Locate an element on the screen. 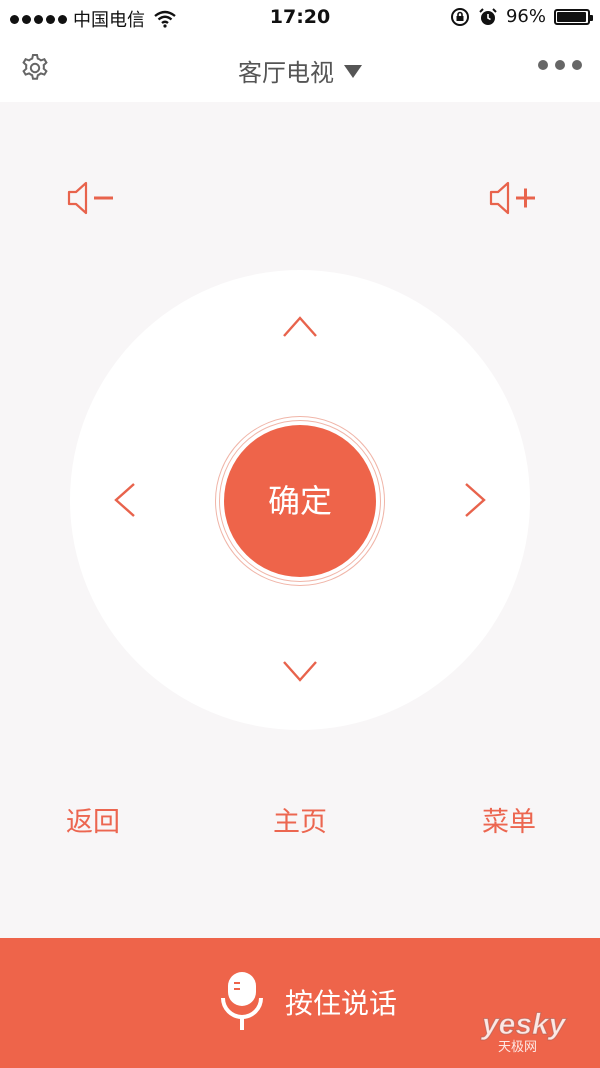 The width and height of the screenshot is (600, 1068). volume-up-icon is located at coordinates (513, 198).